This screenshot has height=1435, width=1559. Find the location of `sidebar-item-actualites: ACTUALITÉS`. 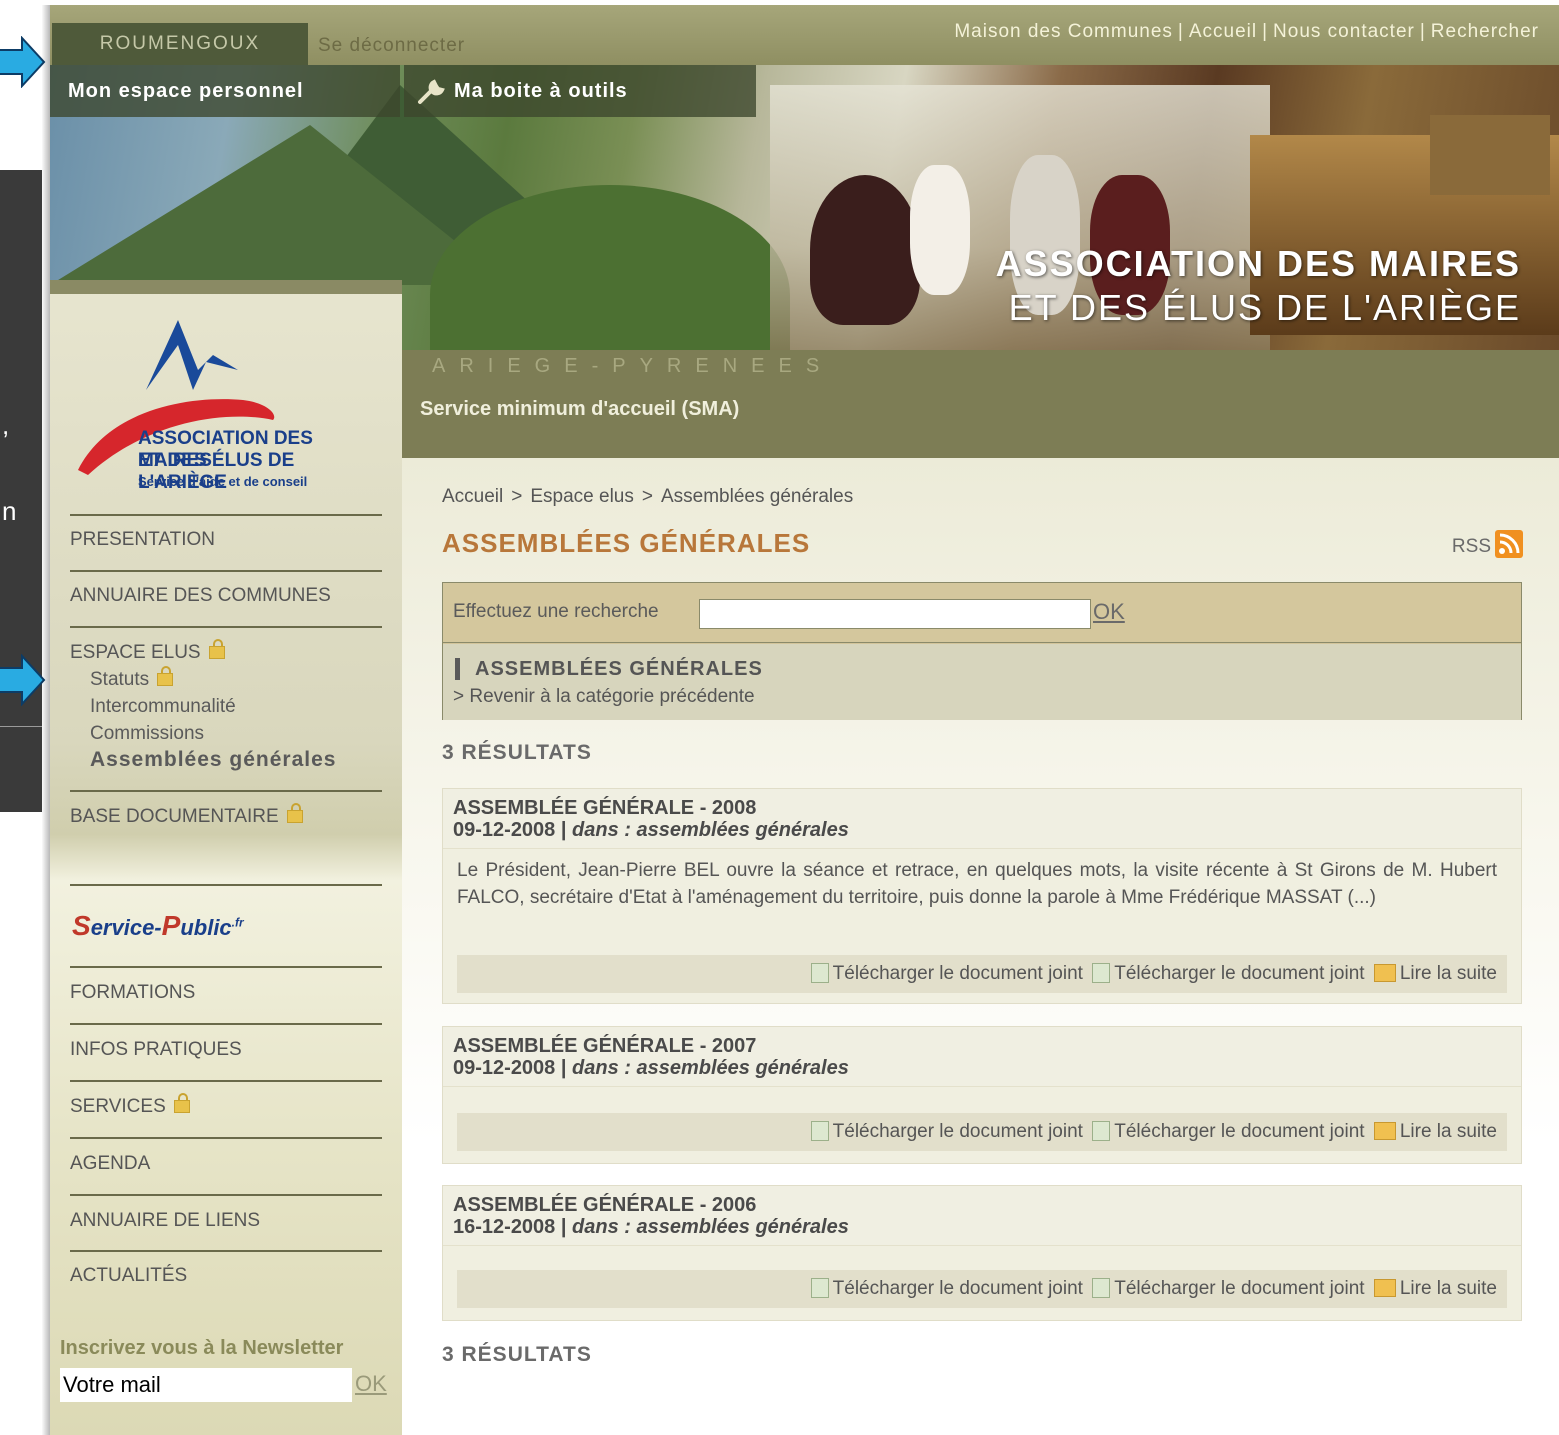

sidebar-item-actualites: ACTUALITÉS is located at coordinates (226, 1276).